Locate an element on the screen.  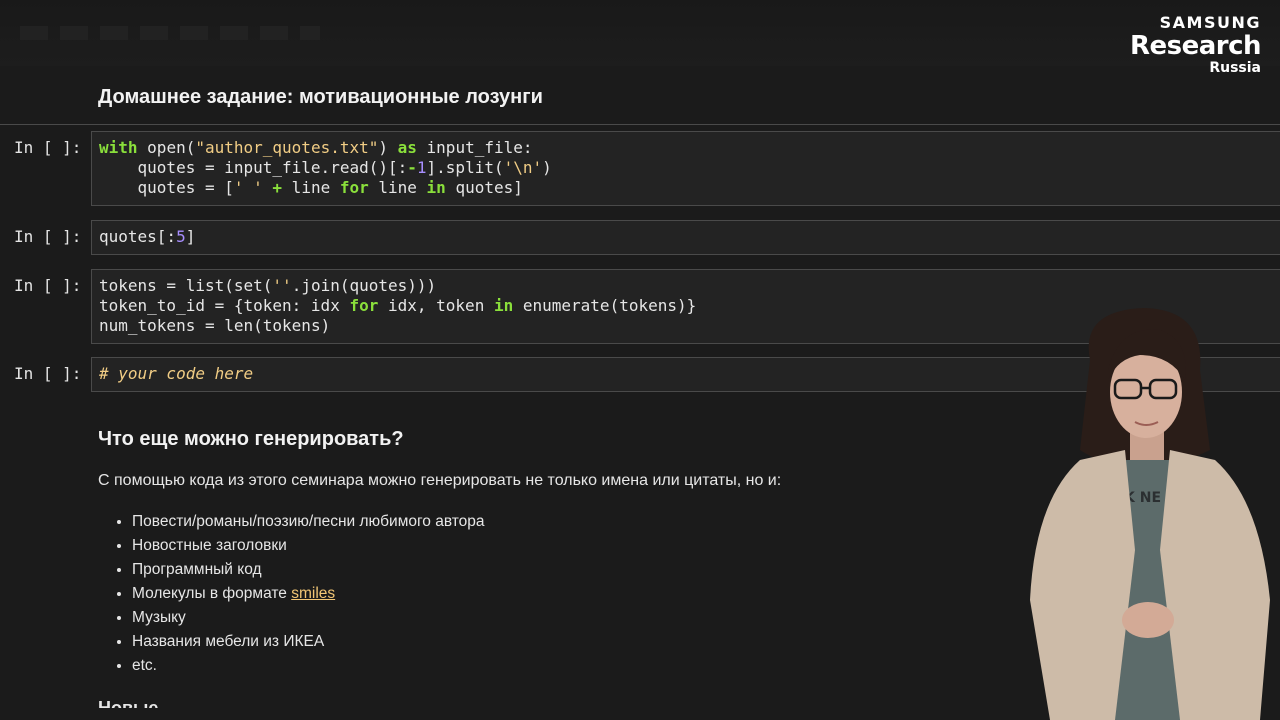
logo-line-3: Russia is located at coordinates (1235, 68).